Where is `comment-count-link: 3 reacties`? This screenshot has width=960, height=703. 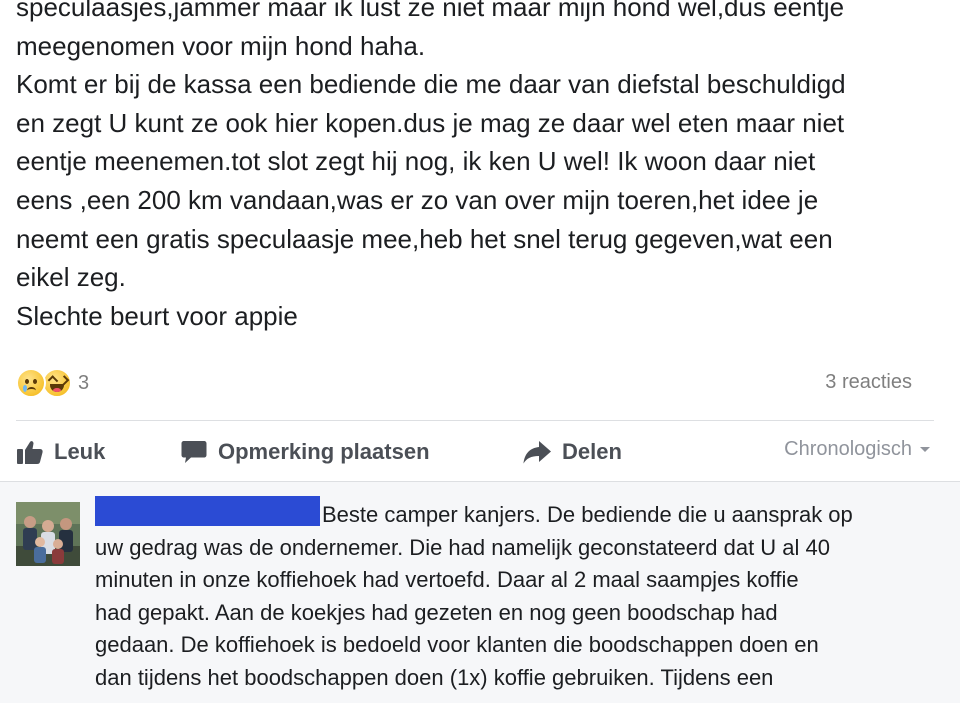 comment-count-link: 3 reacties is located at coordinates (868, 382).